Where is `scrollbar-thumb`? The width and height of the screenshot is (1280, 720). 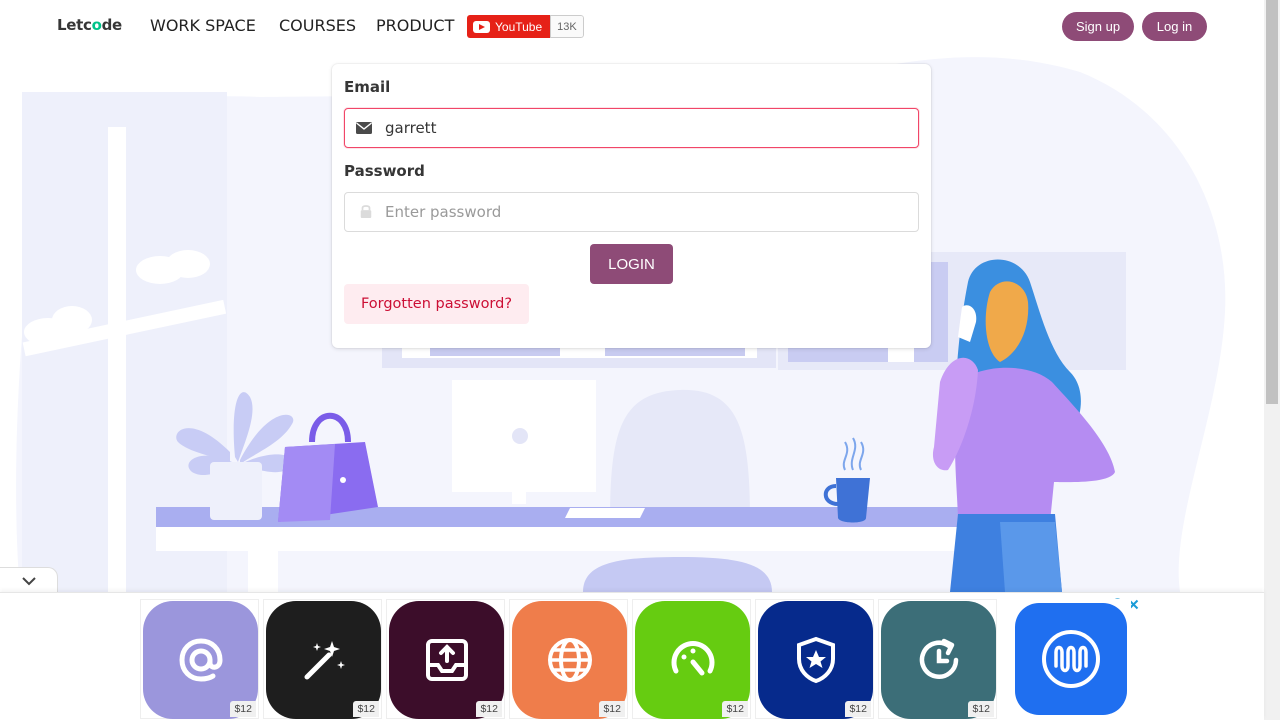 scrollbar-thumb is located at coordinates (1272, 202).